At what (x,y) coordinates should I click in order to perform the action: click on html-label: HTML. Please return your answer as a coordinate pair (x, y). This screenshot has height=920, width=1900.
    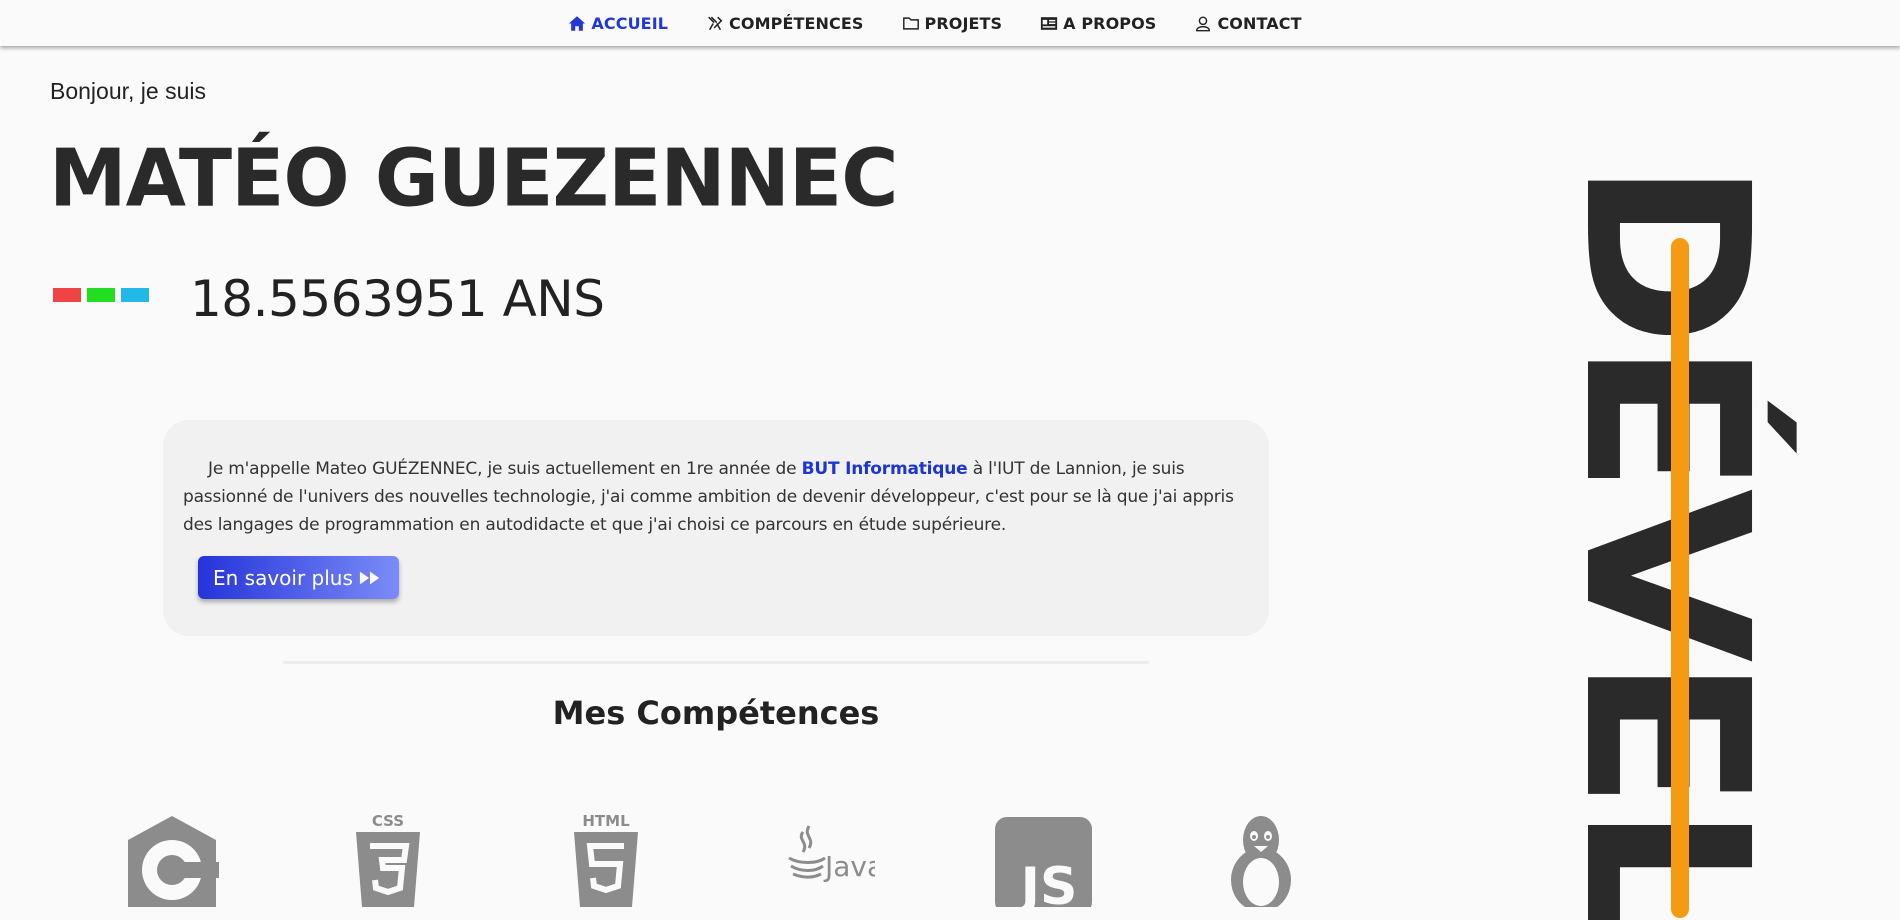
    Looking at the image, I should click on (606, 821).